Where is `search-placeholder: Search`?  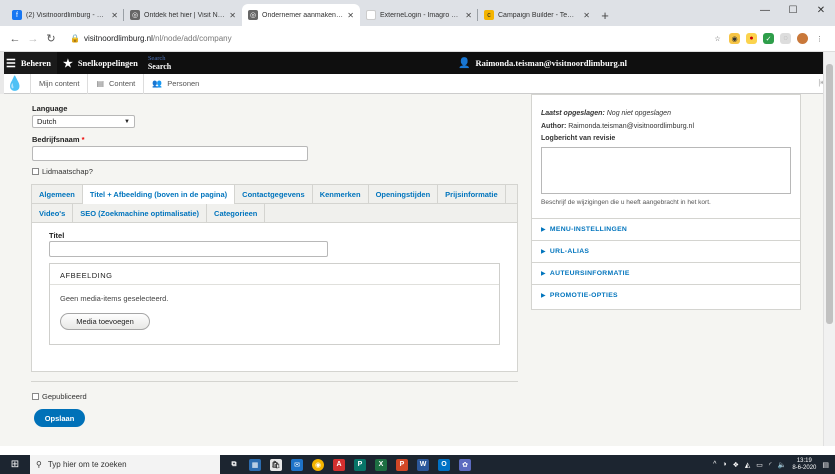 search-placeholder: Search is located at coordinates (156, 58).